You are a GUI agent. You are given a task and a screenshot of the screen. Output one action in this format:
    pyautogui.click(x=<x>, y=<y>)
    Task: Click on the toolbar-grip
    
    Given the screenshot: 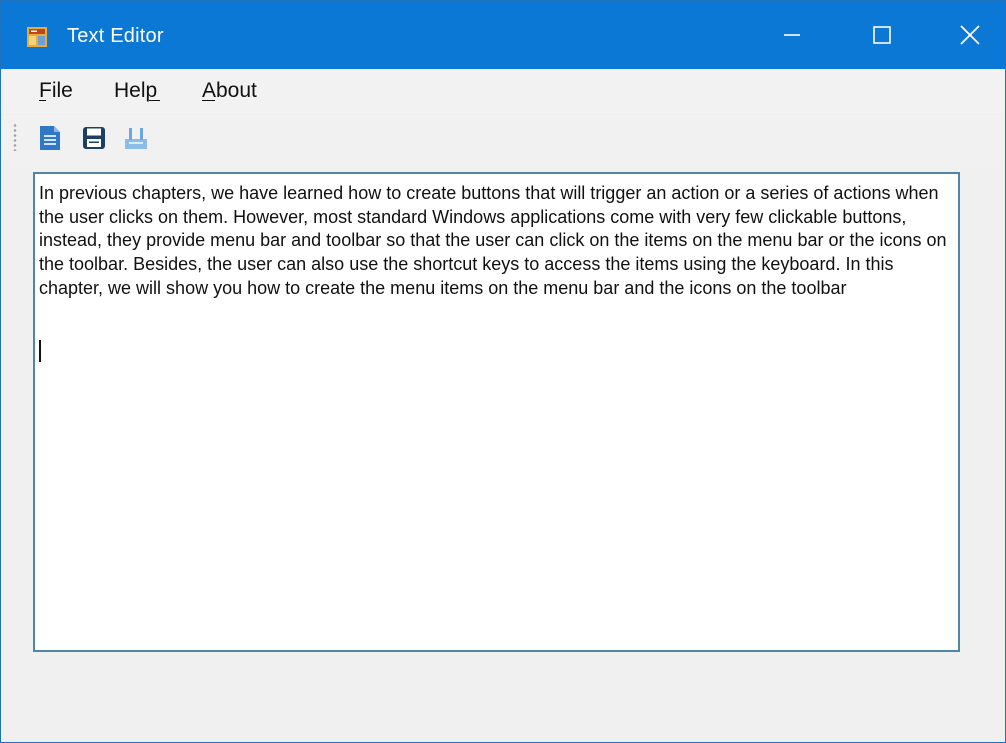 What is the action you would take?
    pyautogui.click(x=15, y=137)
    